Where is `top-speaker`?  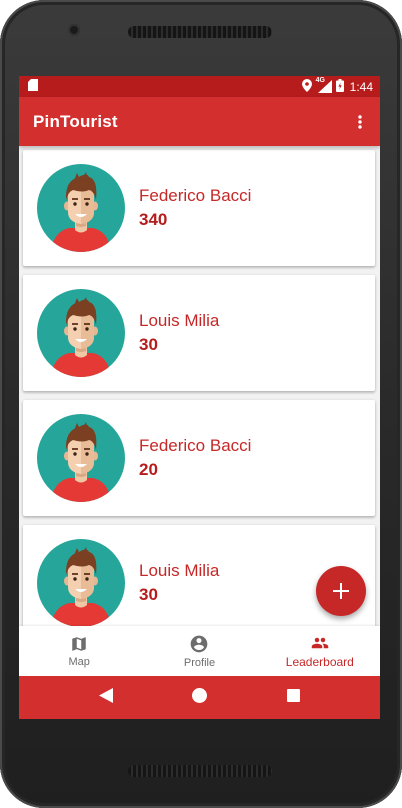 top-speaker is located at coordinates (200, 32).